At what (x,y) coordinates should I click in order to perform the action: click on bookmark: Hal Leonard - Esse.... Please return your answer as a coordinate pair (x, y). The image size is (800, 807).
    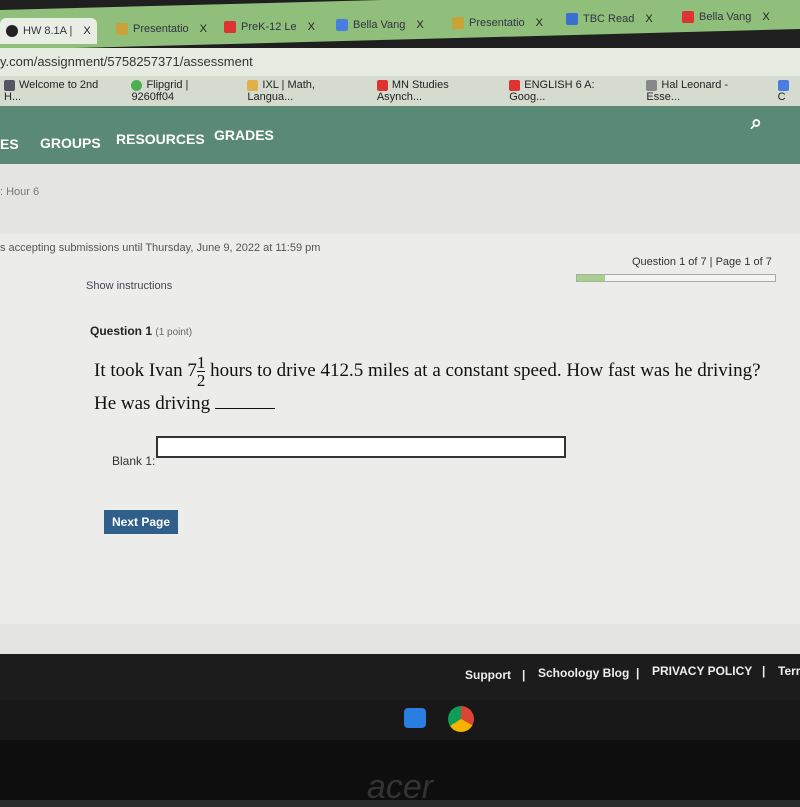
    Looking at the image, I should click on (703, 91).